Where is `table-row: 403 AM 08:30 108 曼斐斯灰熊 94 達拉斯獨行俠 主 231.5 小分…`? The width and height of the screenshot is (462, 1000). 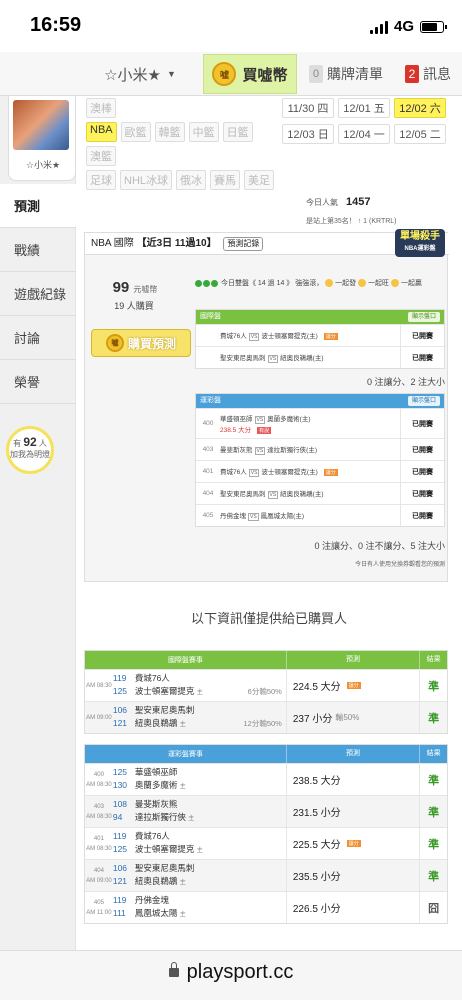 table-row: 403 AM 08:30 108 曼斐斯灰熊 94 達拉斯獨行俠 主 231.5 小分… is located at coordinates (266, 811).